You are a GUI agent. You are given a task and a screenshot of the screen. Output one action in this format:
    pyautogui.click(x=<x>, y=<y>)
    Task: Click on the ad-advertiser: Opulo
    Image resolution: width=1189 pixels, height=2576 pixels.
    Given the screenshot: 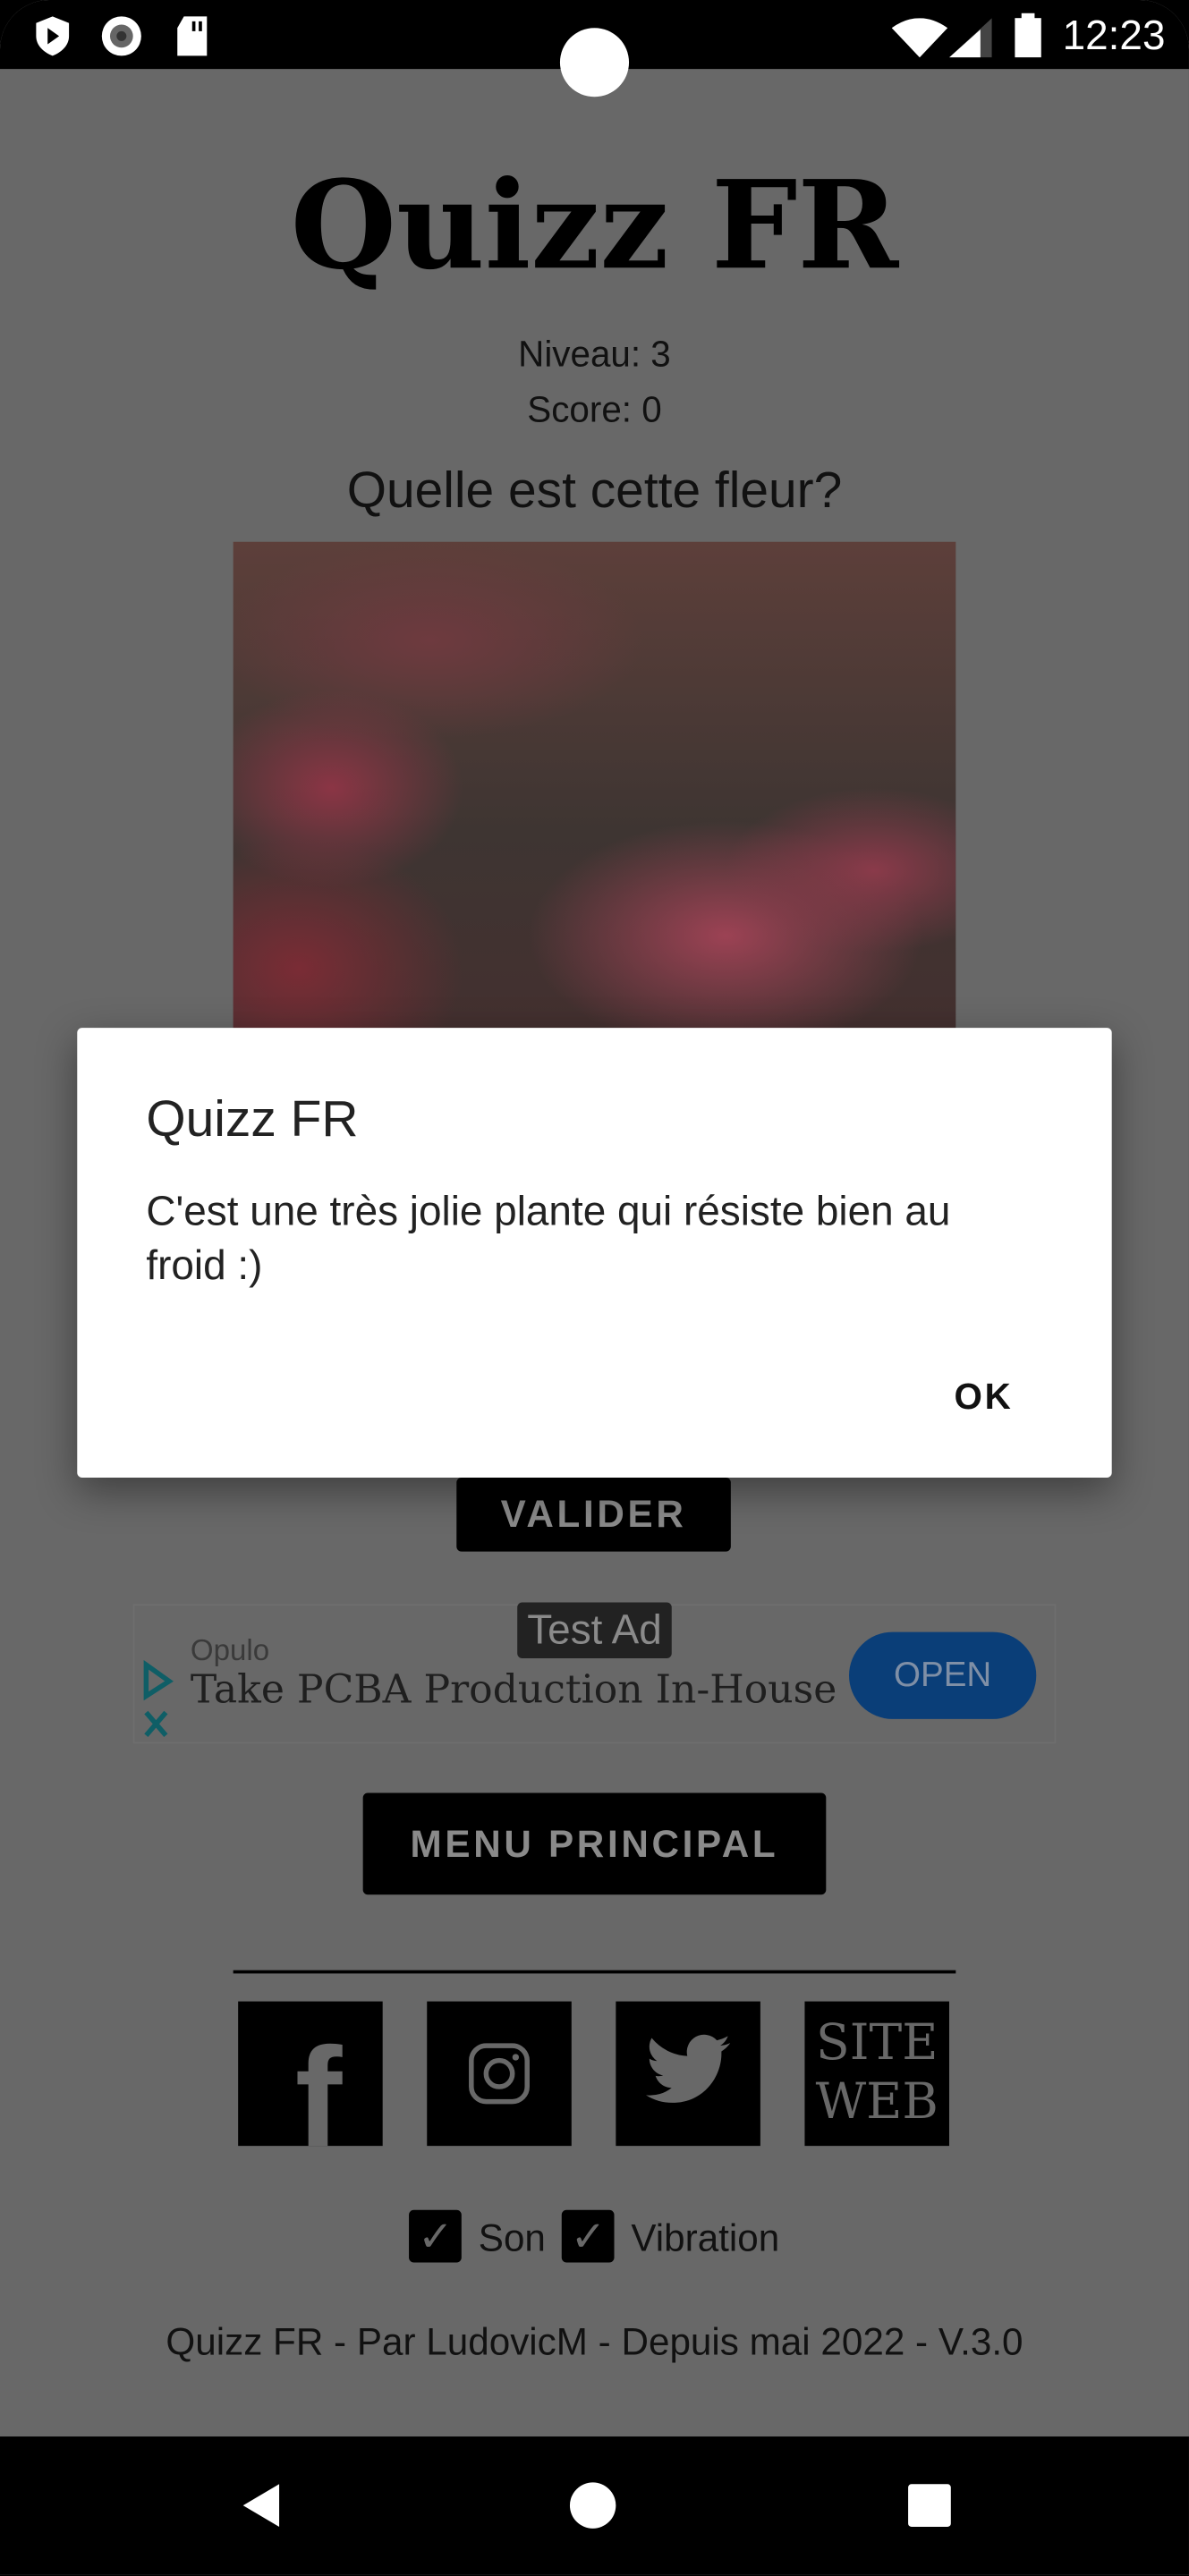 What is the action you would take?
    pyautogui.click(x=230, y=1650)
    